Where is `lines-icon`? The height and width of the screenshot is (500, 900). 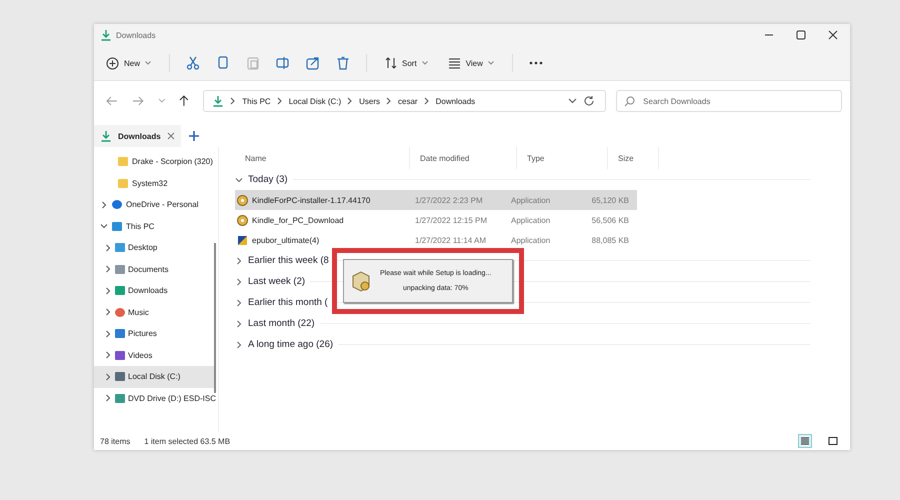 lines-icon is located at coordinates (454, 63).